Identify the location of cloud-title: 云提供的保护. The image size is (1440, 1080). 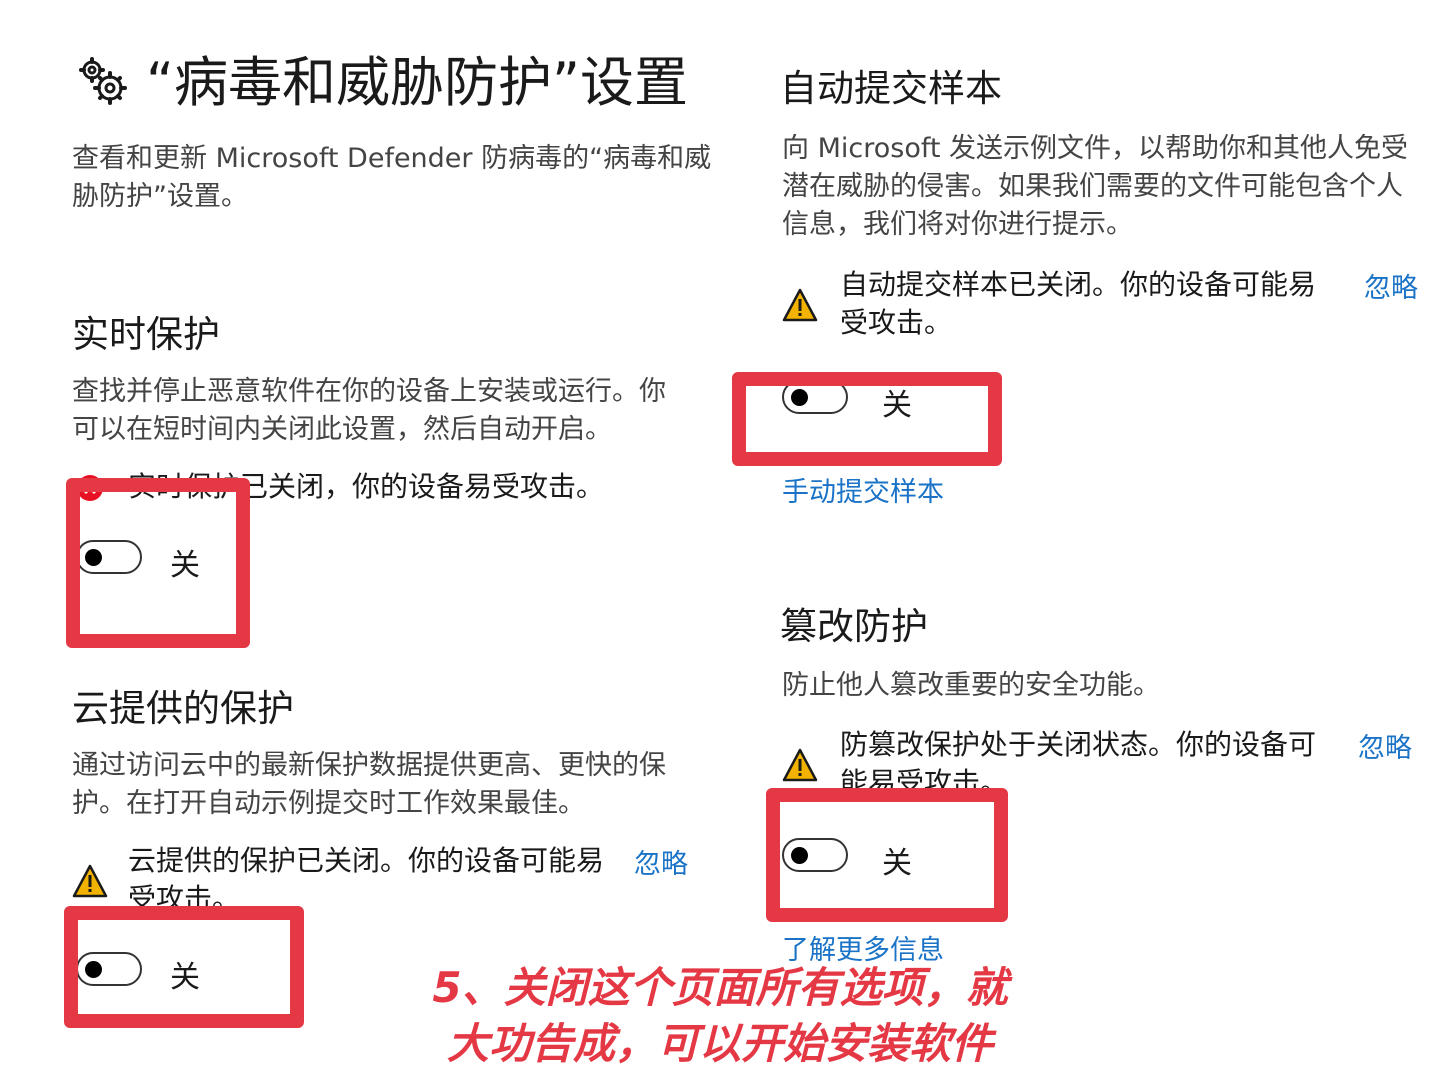
(183, 708).